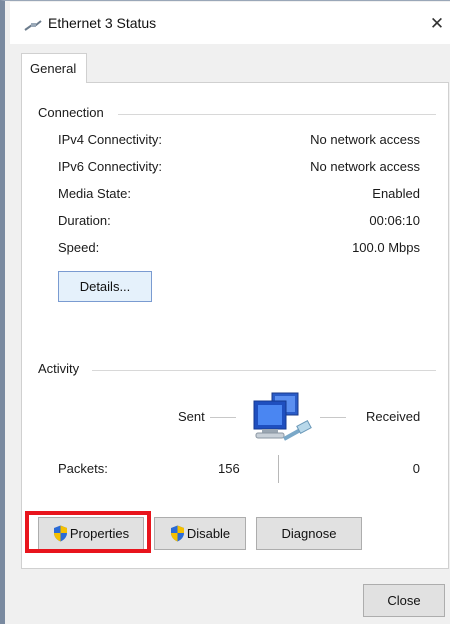  What do you see at coordinates (386, 247) in the screenshot?
I see `speed-value: 100.0 Mbps` at bounding box center [386, 247].